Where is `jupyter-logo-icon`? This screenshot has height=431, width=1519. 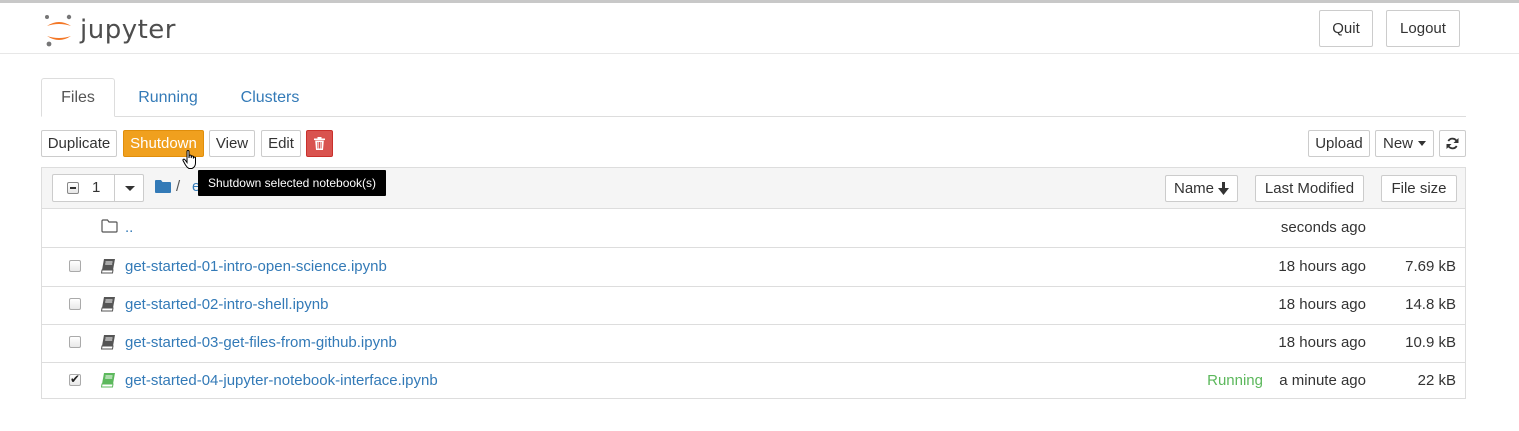
jupyter-logo-icon is located at coordinates (58, 30).